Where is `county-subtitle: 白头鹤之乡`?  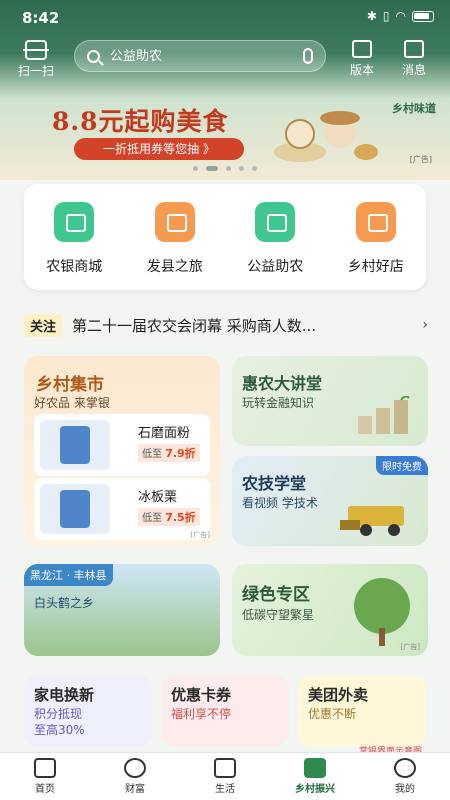 county-subtitle: 白头鹤之乡 is located at coordinates (64, 603).